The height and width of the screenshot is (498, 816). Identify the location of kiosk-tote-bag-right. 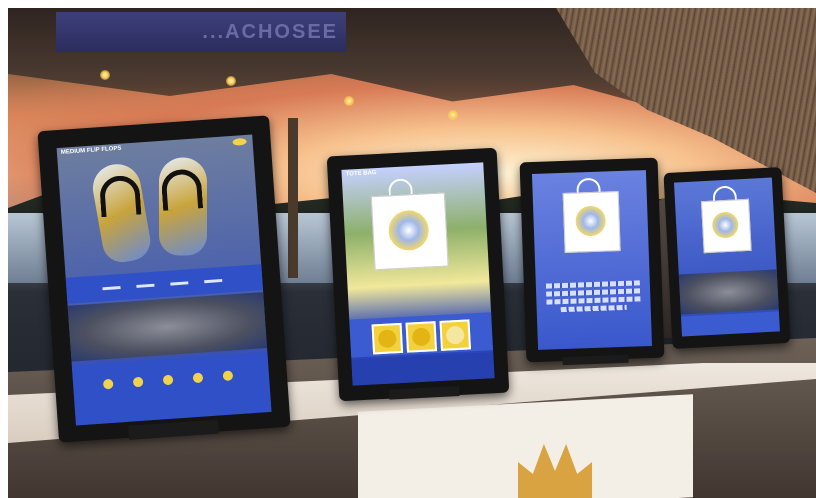
(727, 258).